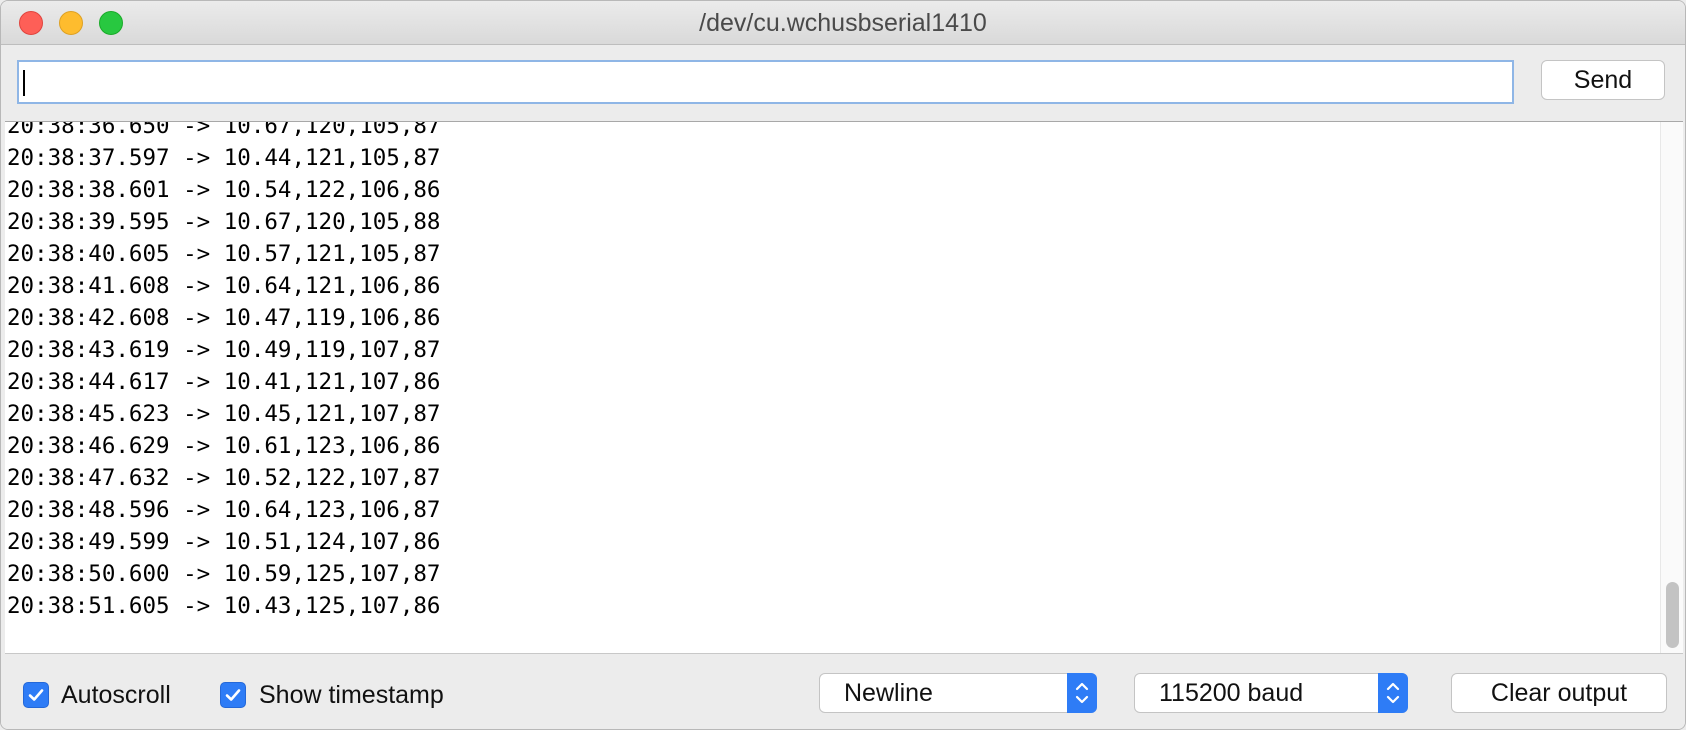  I want to click on line-ending-value: Newline, so click(888, 693).